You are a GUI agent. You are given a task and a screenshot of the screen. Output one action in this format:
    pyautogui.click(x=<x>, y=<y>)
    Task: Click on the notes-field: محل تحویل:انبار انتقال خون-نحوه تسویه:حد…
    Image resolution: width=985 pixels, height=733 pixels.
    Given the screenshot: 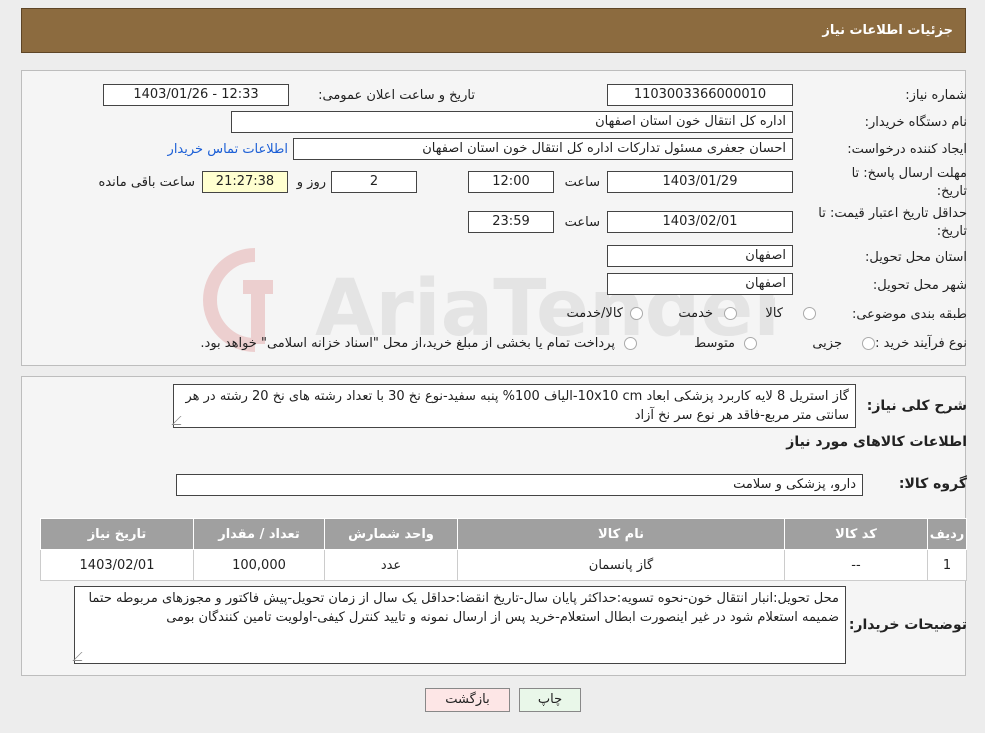 What is the action you would take?
    pyautogui.click(x=459, y=625)
    